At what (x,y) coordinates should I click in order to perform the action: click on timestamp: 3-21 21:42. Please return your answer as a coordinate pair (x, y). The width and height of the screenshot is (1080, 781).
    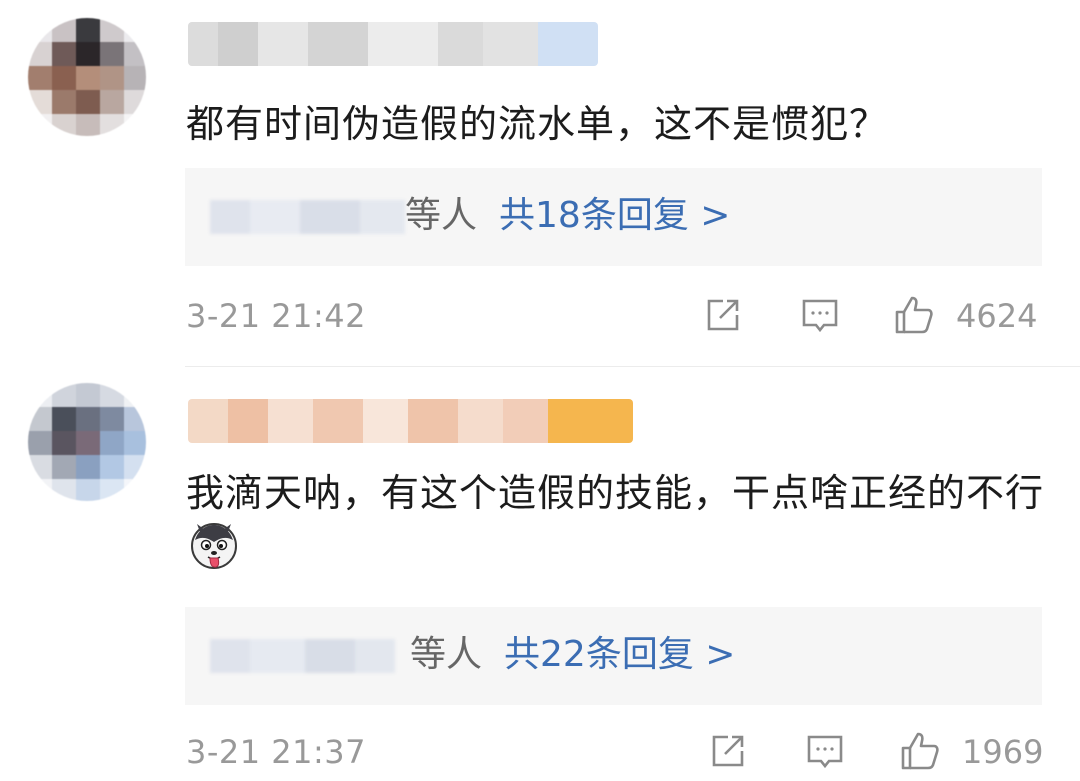
    Looking at the image, I should click on (276, 316).